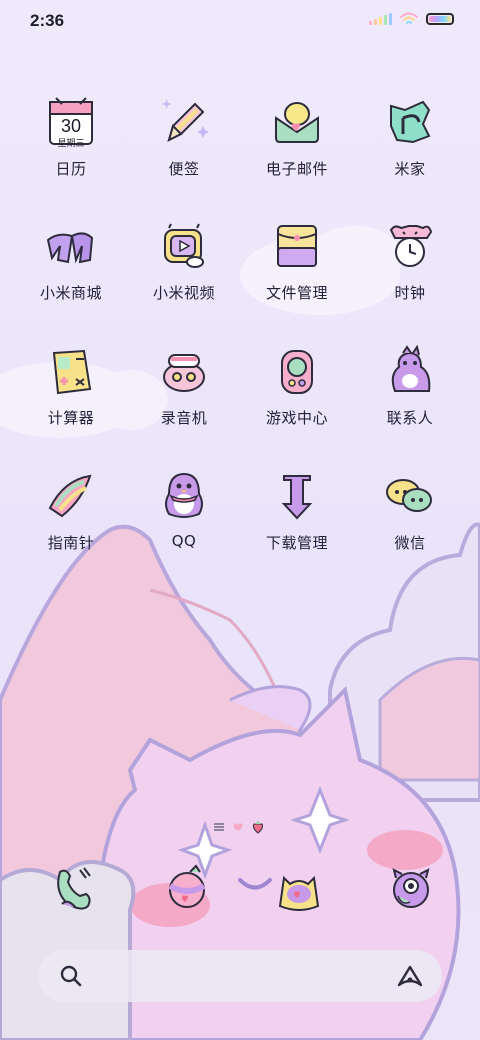  Describe the element at coordinates (297, 372) in the screenshot. I see `gamepad-icon` at that location.